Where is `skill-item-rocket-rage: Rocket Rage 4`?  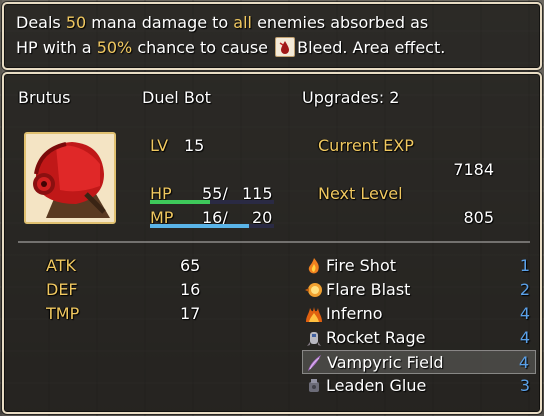
skill-item-rocket-rage: Rocket Rage 4 is located at coordinates (419, 338).